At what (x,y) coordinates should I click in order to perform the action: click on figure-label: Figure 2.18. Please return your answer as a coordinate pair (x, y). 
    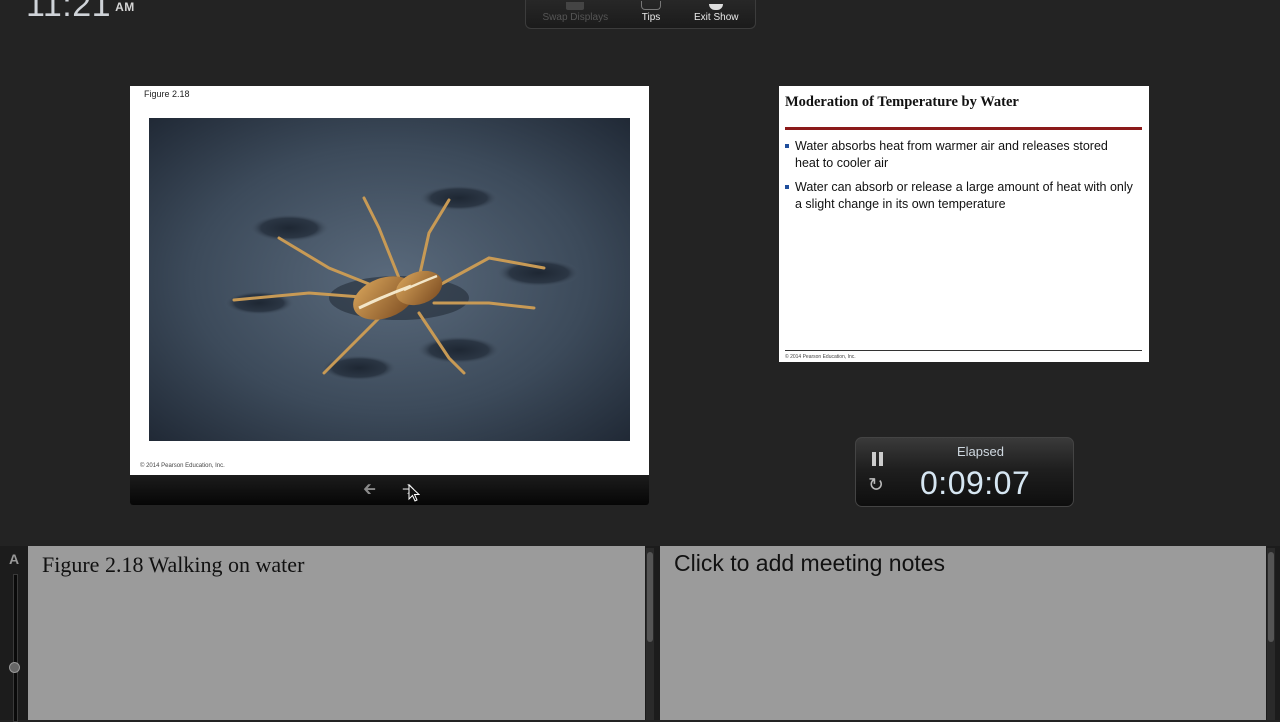
    Looking at the image, I should click on (167, 94).